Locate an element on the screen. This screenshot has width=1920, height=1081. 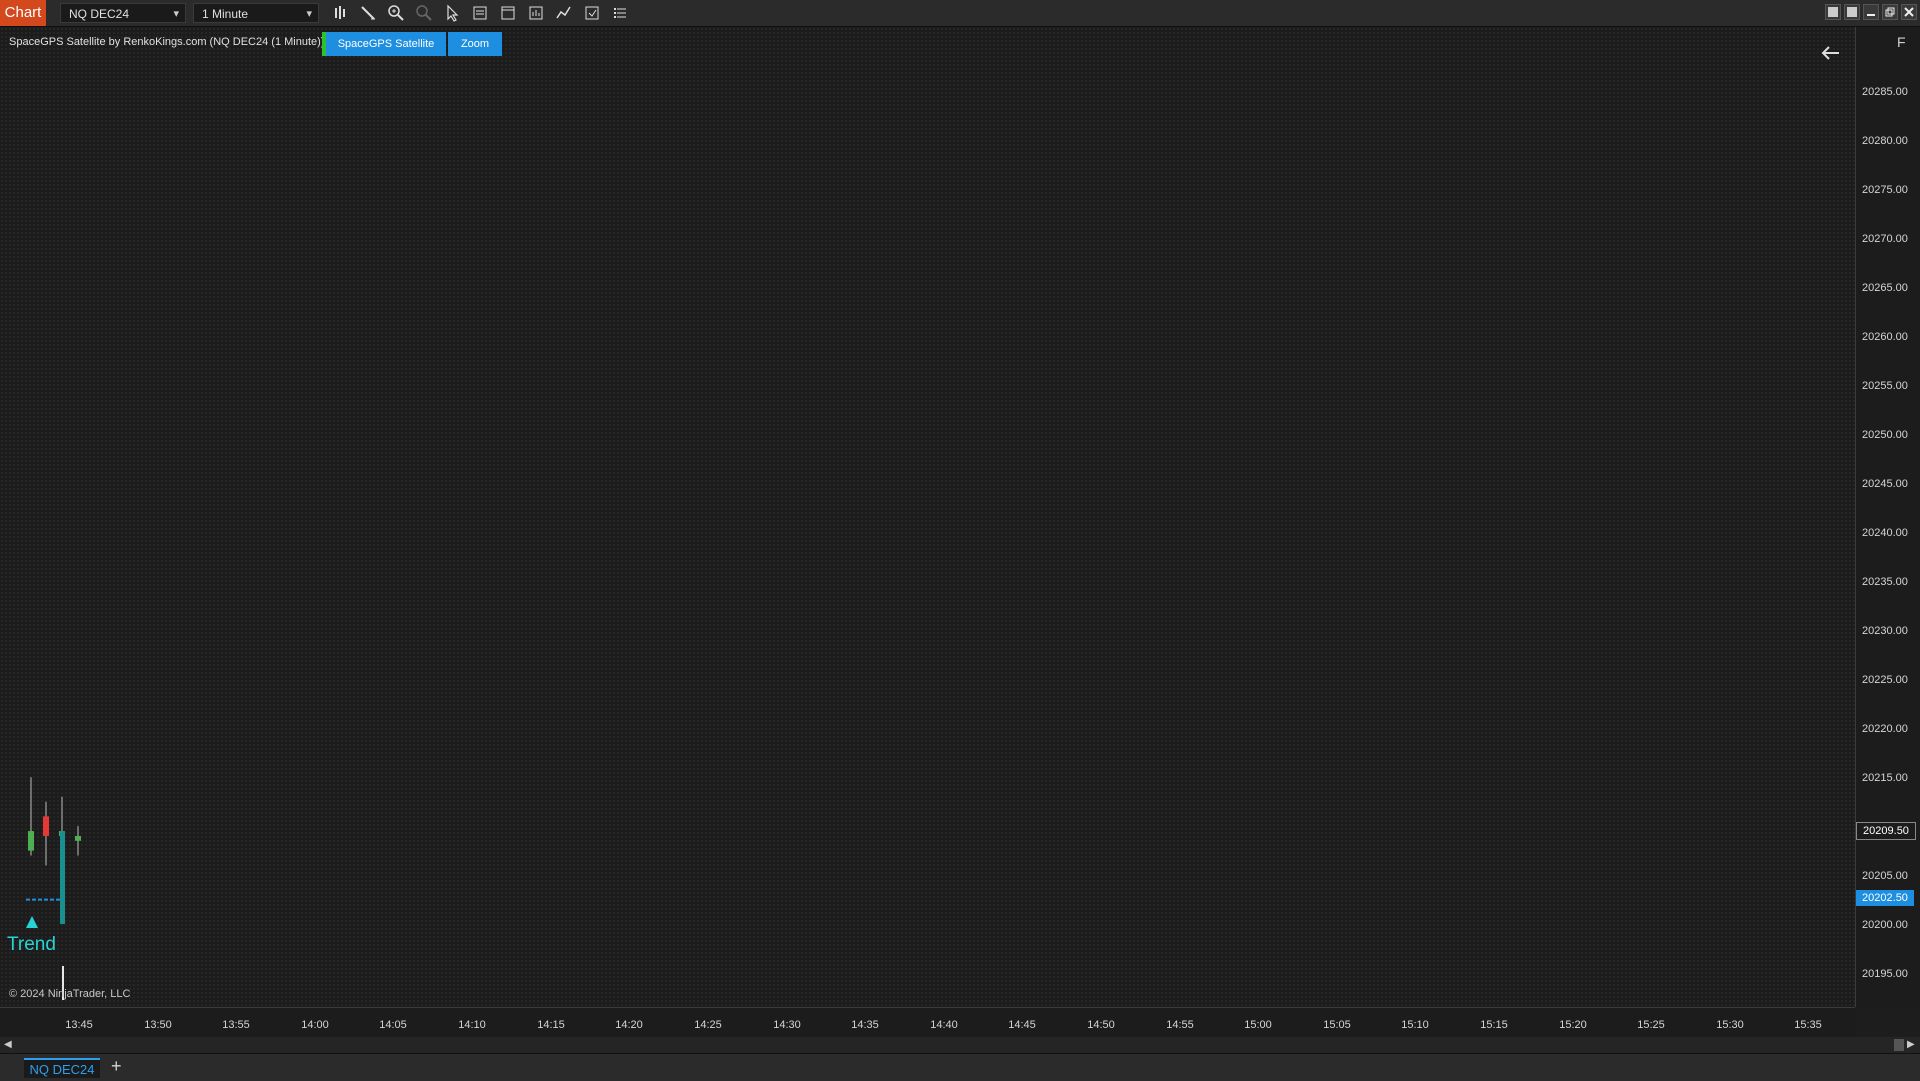
price-tick: 20275.00 is located at coordinates (1885, 190).